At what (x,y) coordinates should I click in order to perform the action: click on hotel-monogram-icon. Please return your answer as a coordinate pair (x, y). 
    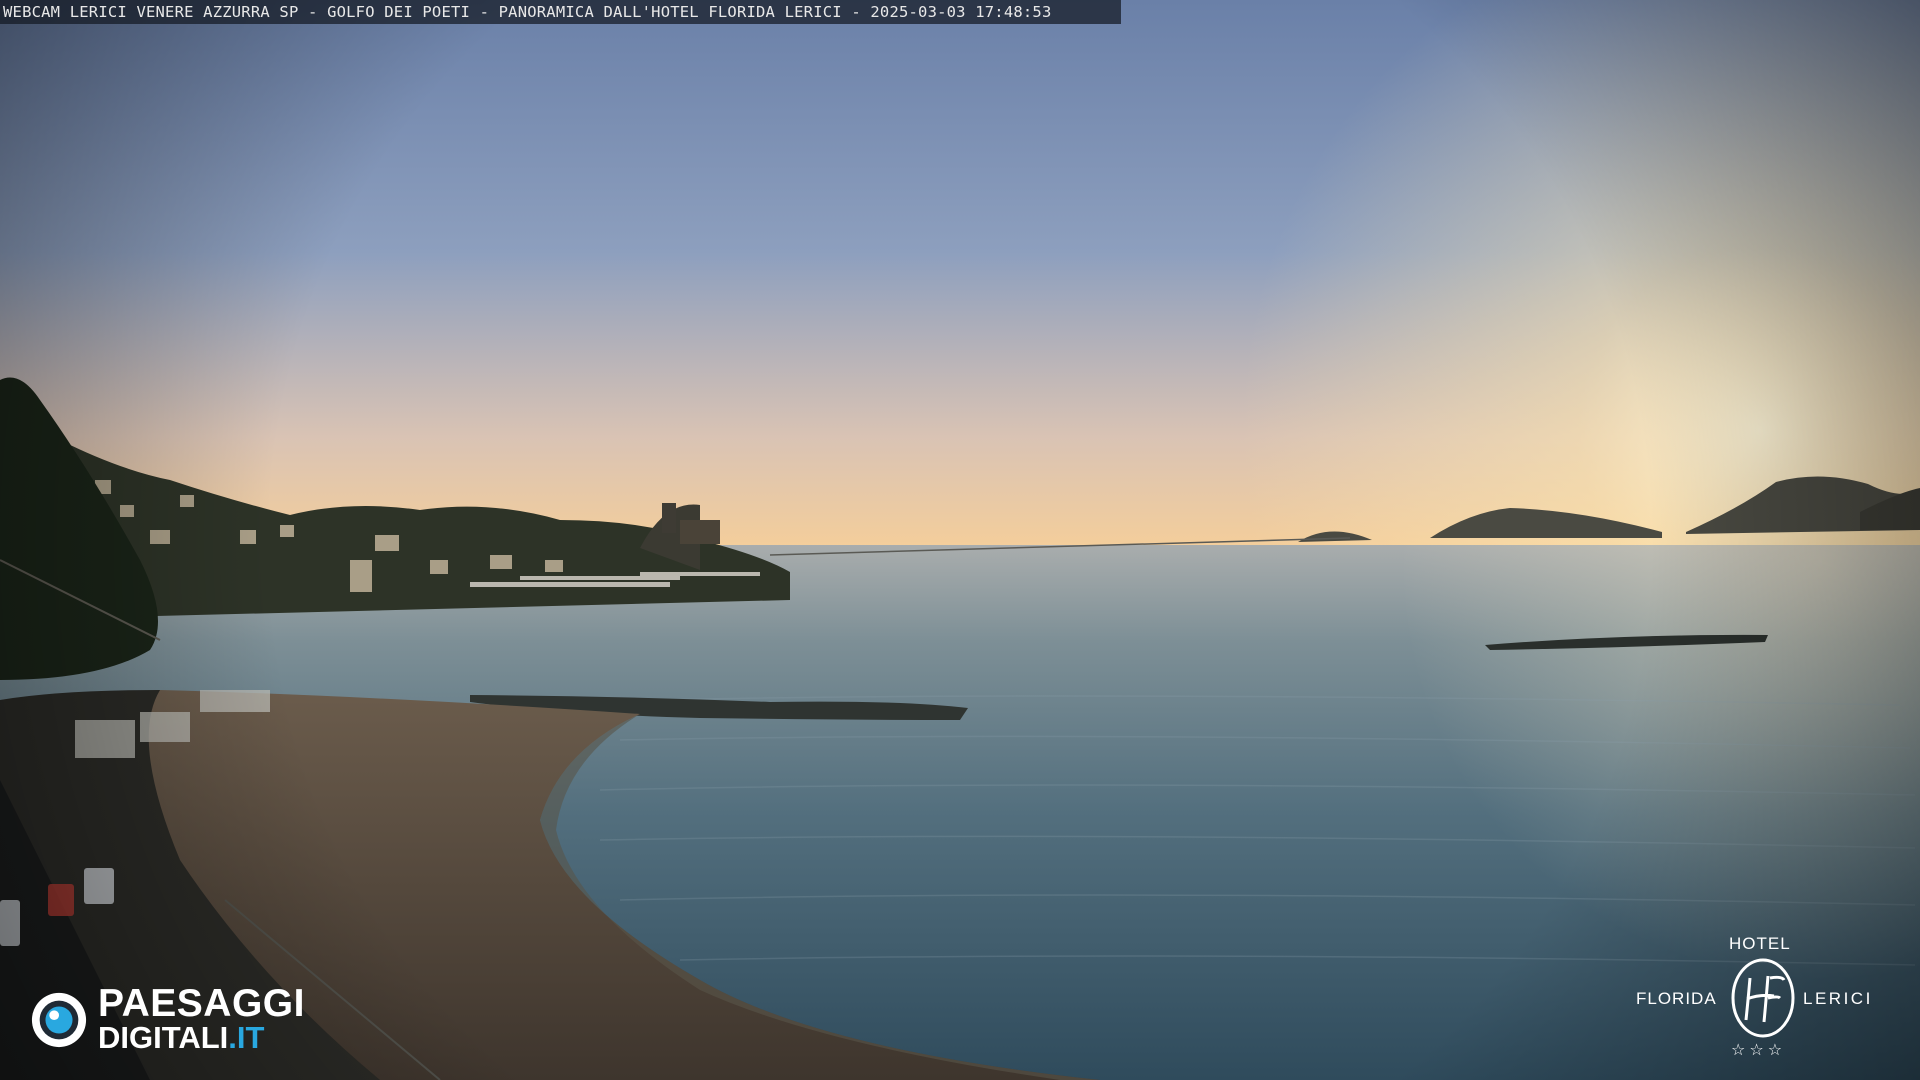
    Looking at the image, I should click on (1763, 998).